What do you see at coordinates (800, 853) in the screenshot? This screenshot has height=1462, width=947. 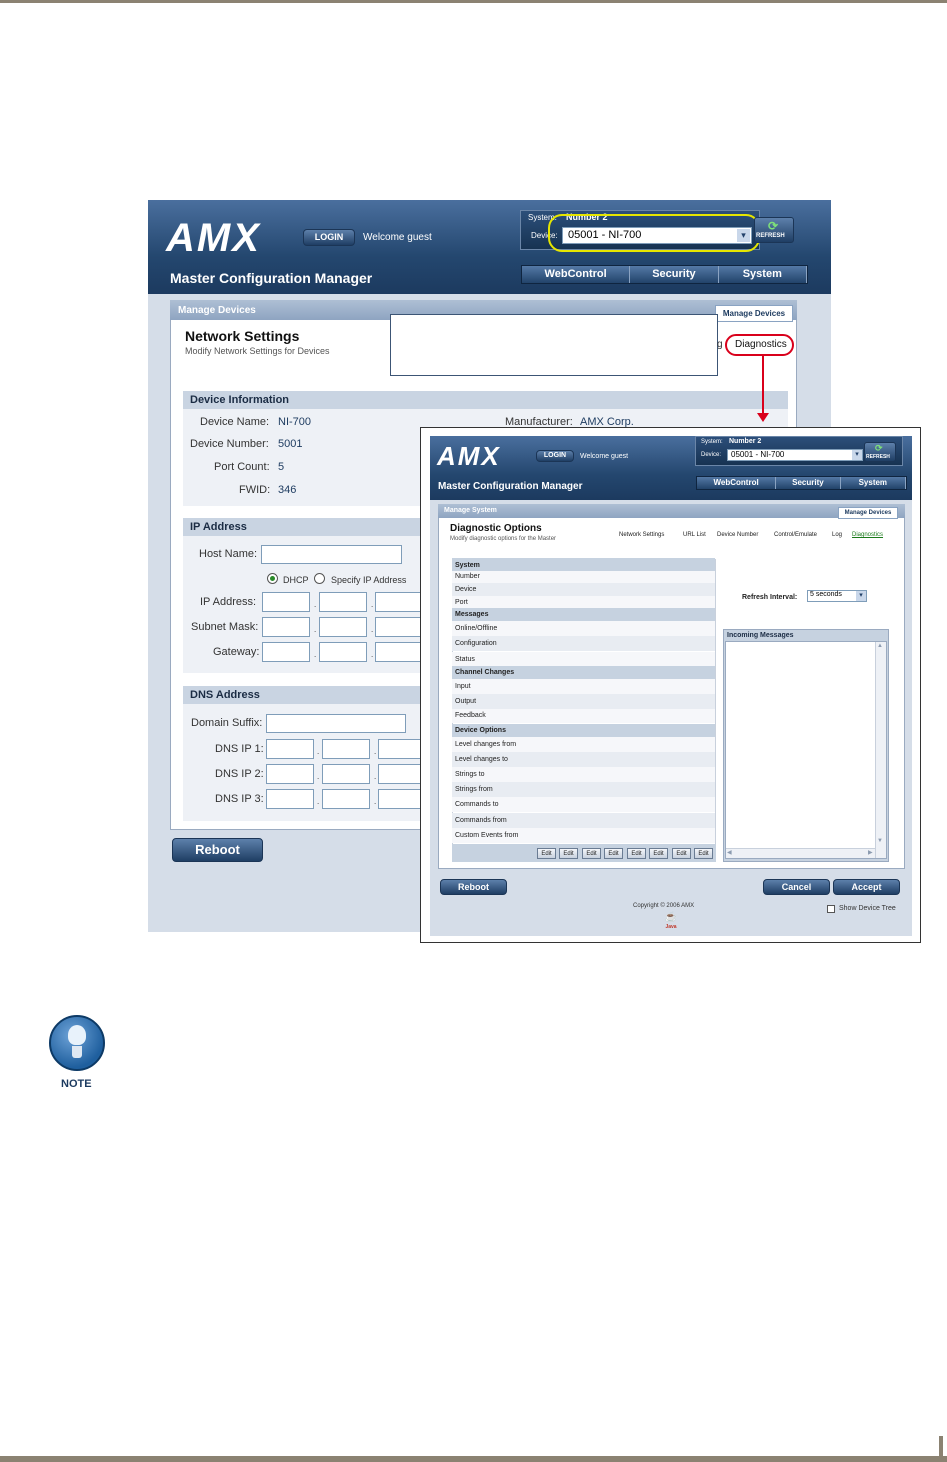 I see `scroll-h-bar` at bounding box center [800, 853].